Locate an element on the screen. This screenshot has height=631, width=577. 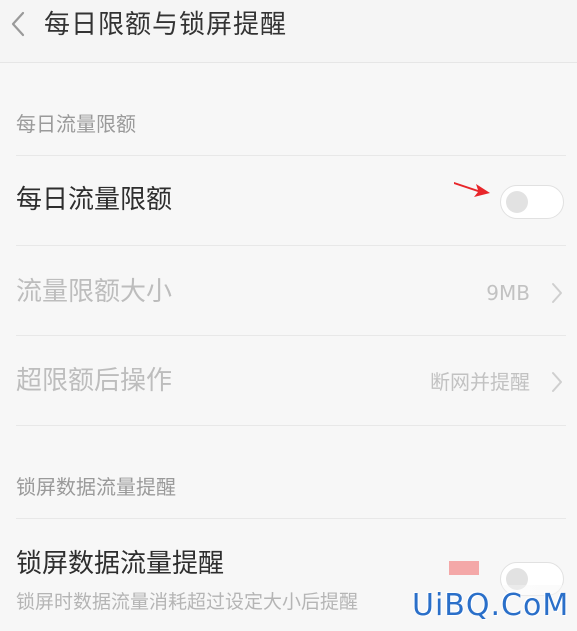
row-label-daily-limit: 每日流量限额 is located at coordinates (94, 200).